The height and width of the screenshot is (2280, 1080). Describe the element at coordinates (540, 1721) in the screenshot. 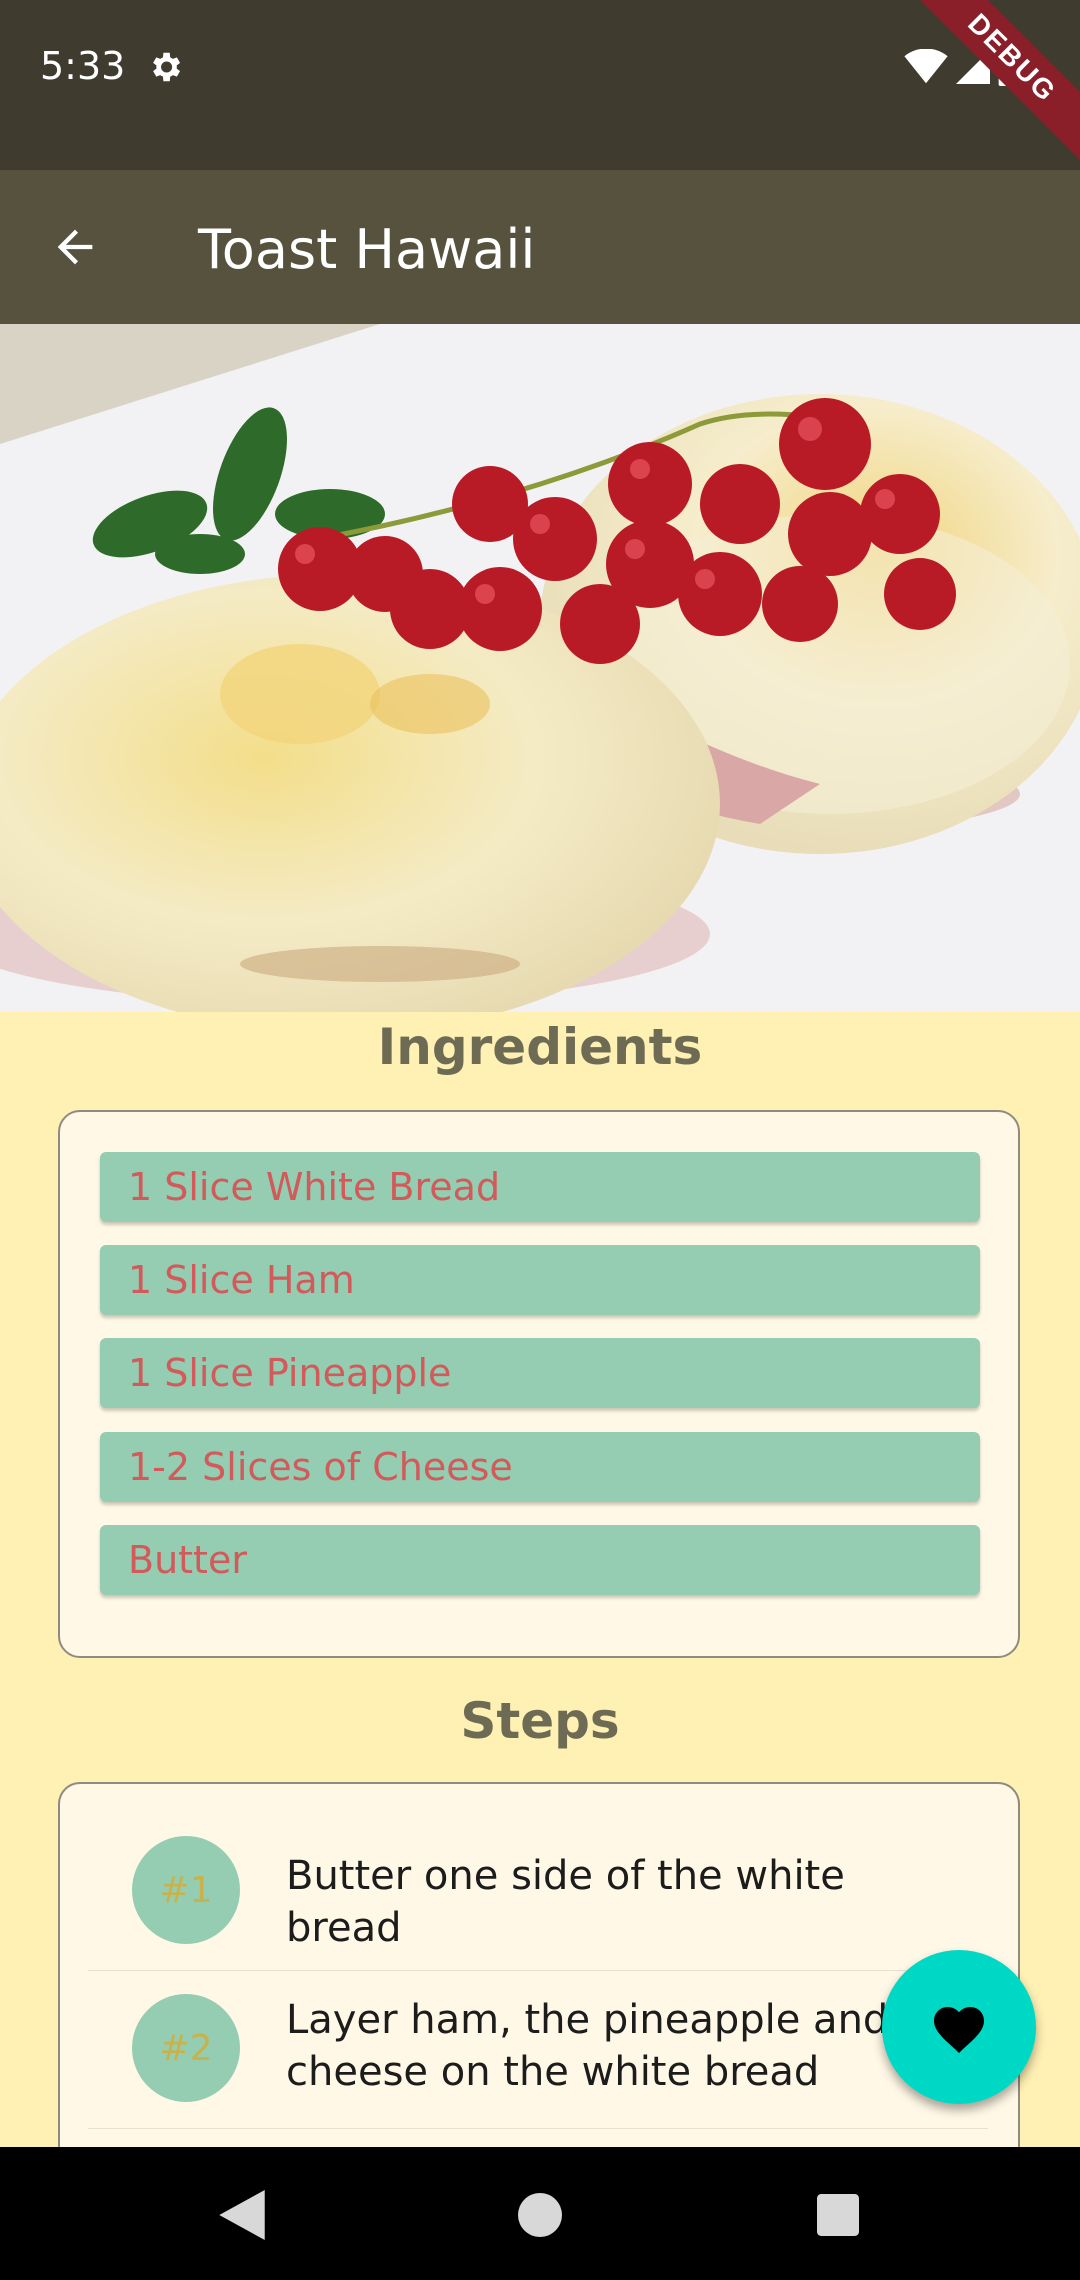

I see `steps-heading: Steps` at that location.